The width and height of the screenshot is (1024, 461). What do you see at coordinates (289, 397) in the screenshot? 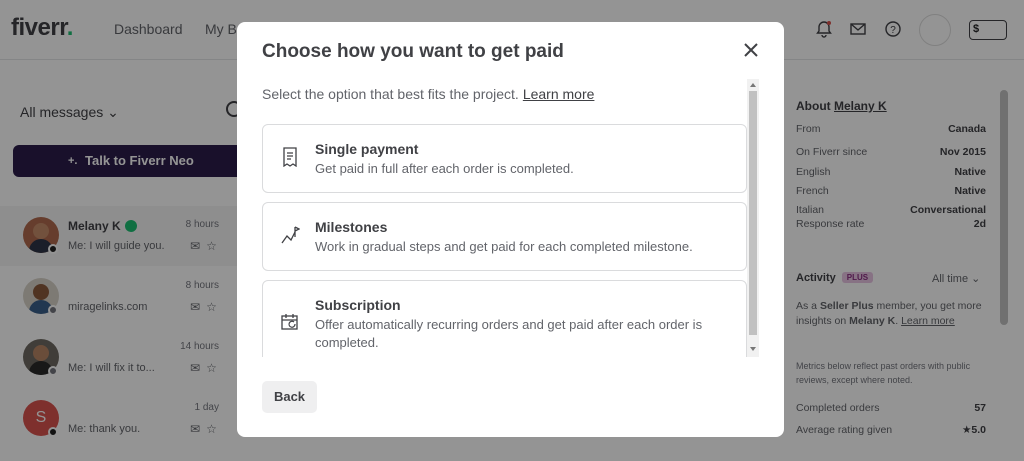
I see `back-button: Back` at bounding box center [289, 397].